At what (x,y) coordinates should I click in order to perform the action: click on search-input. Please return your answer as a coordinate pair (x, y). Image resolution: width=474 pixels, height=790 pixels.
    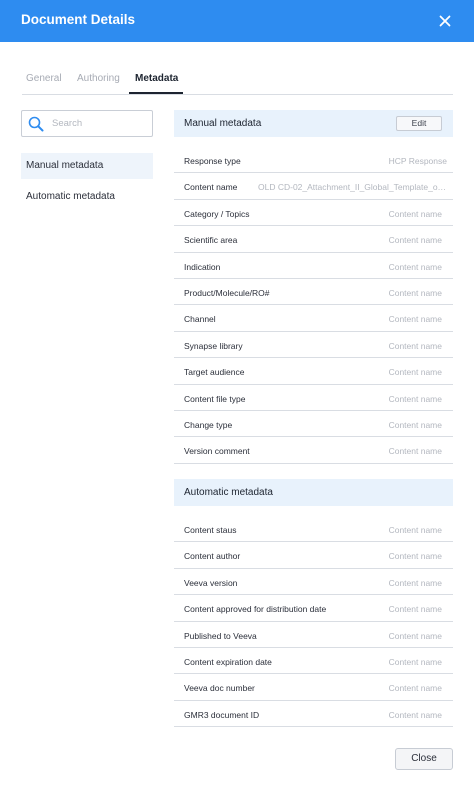
    Looking at the image, I should click on (100, 123).